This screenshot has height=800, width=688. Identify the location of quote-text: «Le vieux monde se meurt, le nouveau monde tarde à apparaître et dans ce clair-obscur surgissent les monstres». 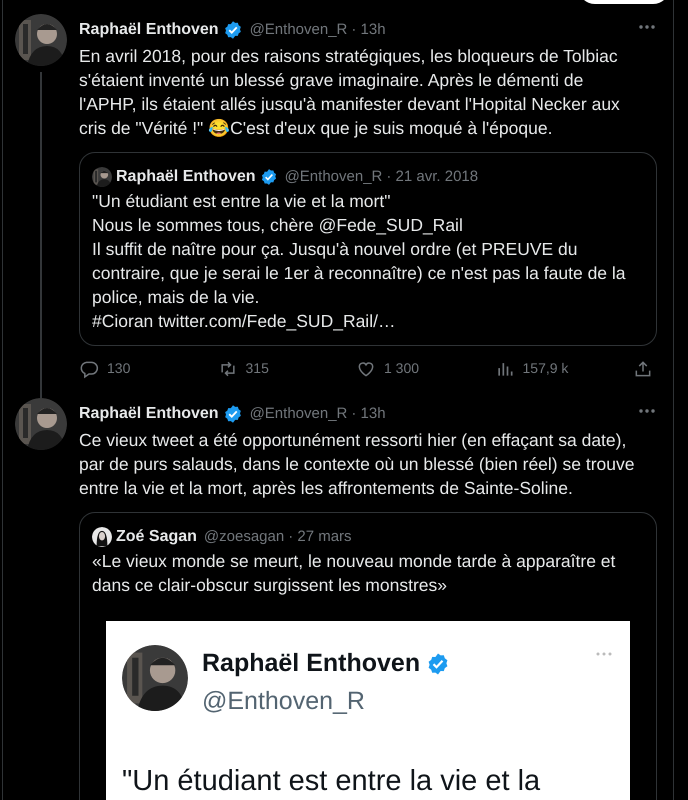
(354, 573).